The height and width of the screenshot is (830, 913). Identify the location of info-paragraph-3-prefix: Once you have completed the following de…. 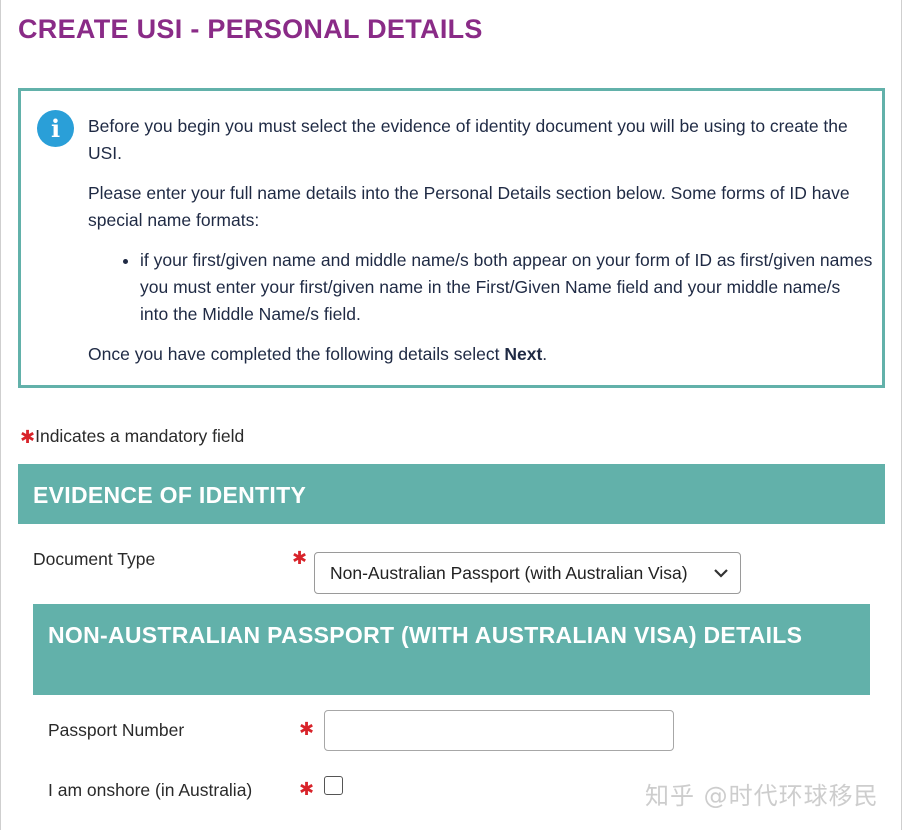
(296, 354).